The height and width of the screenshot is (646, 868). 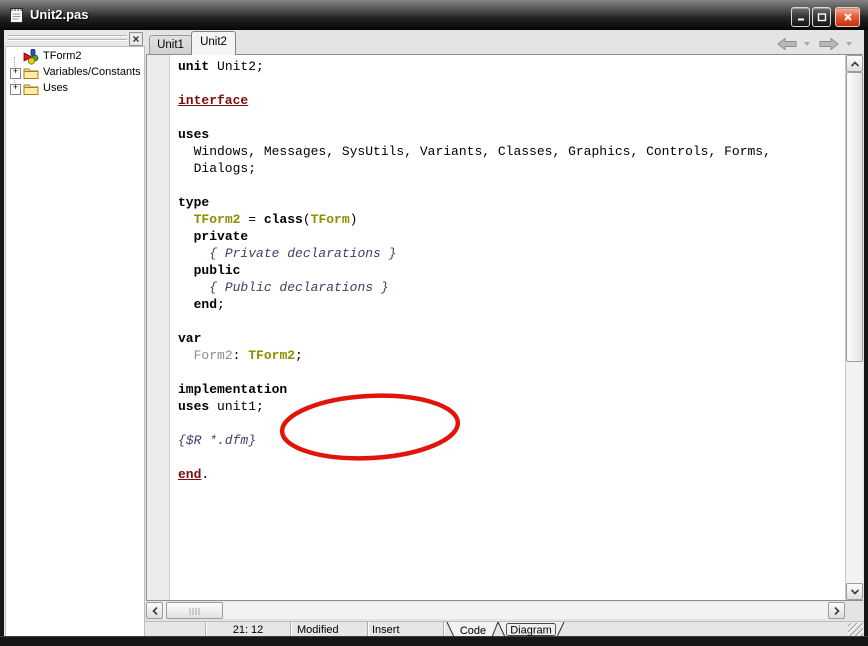 What do you see at coordinates (190, 474) in the screenshot?
I see `code-token: end` at bounding box center [190, 474].